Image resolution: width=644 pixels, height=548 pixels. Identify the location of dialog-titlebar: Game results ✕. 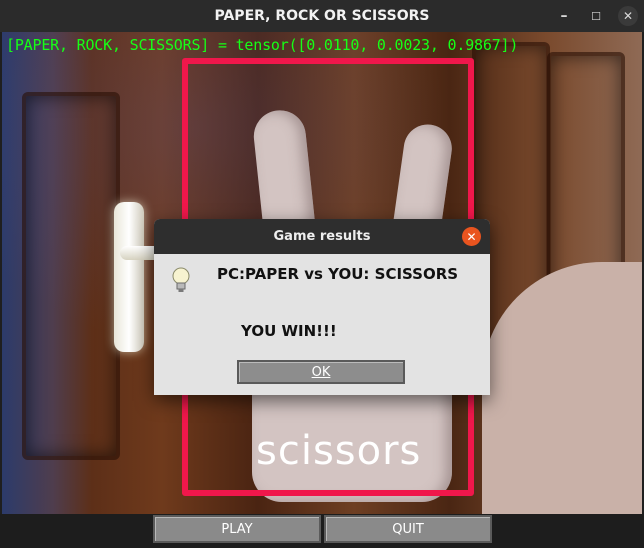
(322, 236).